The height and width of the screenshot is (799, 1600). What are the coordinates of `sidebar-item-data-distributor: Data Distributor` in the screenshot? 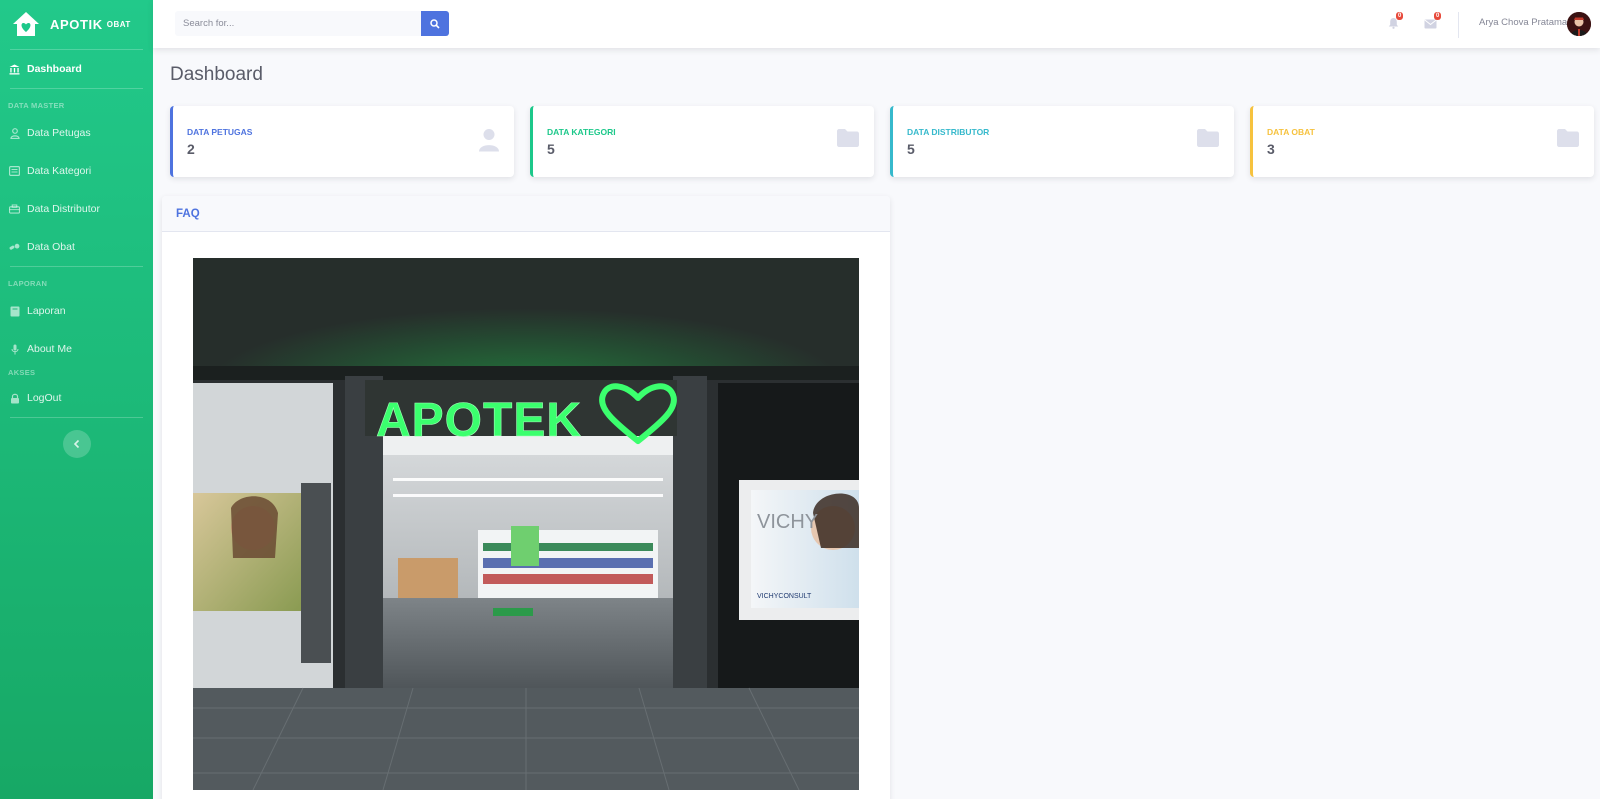 It's located at (76, 209).